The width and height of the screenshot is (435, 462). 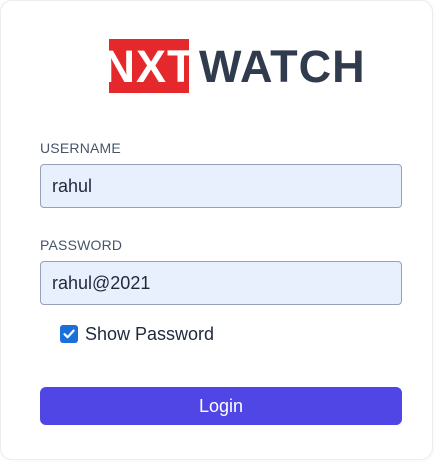 I want to click on nxt-watch-logo: NXT WATCH, so click(x=234, y=66).